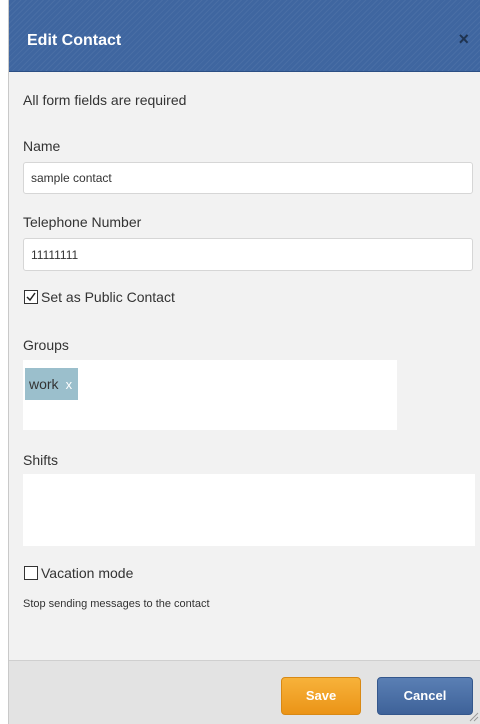  I want to click on vacation-mode-help: Stop sending messages to the contact, so click(116, 604).